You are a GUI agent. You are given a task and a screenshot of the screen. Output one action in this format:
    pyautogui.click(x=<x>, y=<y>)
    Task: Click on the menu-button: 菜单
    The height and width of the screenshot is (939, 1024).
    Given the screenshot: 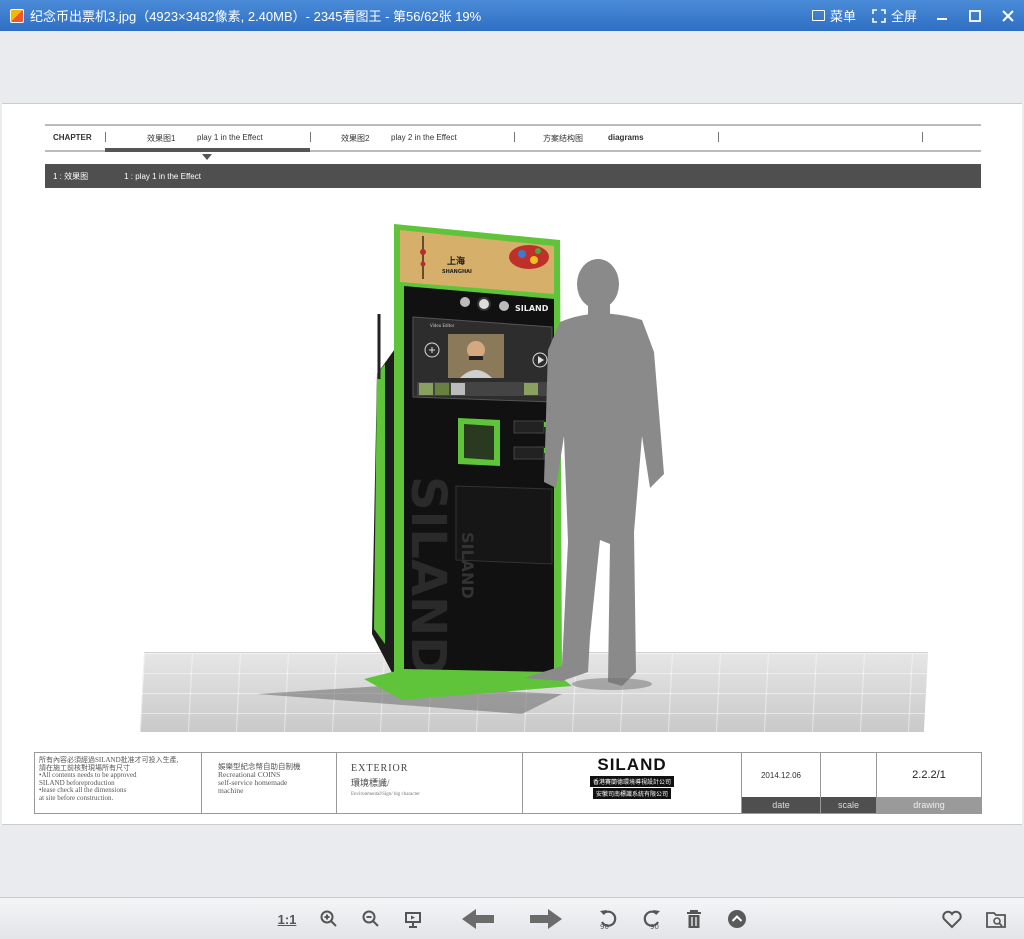 What is the action you would take?
    pyautogui.click(x=834, y=15)
    